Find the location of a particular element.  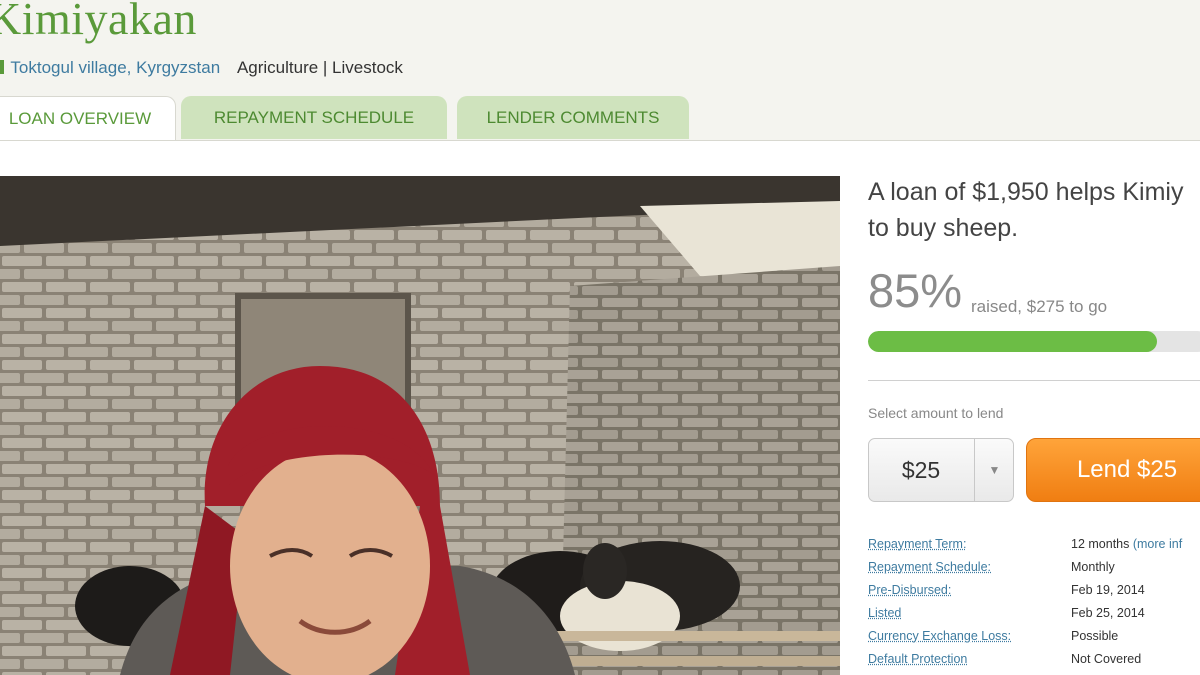

select-amount-label: Select amount to lend is located at coordinates (935, 413).